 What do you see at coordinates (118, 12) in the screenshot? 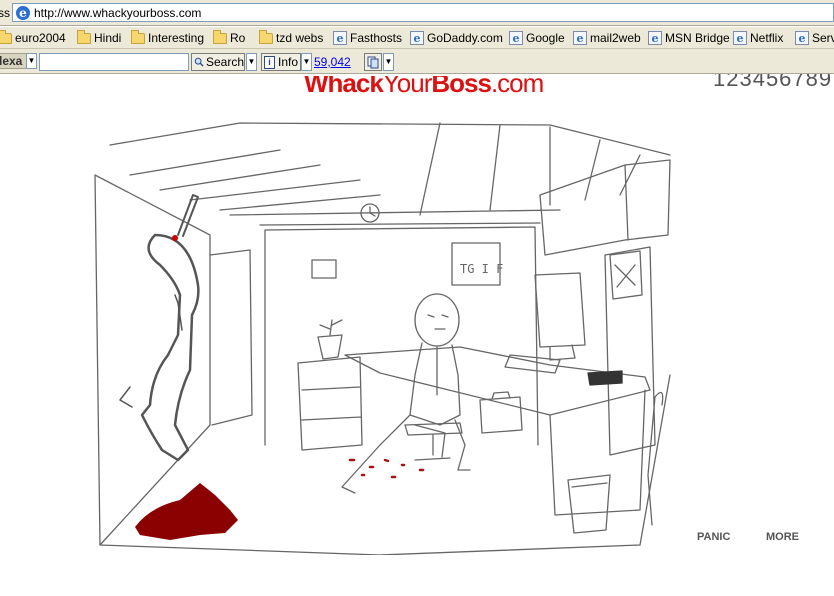
I see `address-url: http://www.whackyourboss.com` at bounding box center [118, 12].